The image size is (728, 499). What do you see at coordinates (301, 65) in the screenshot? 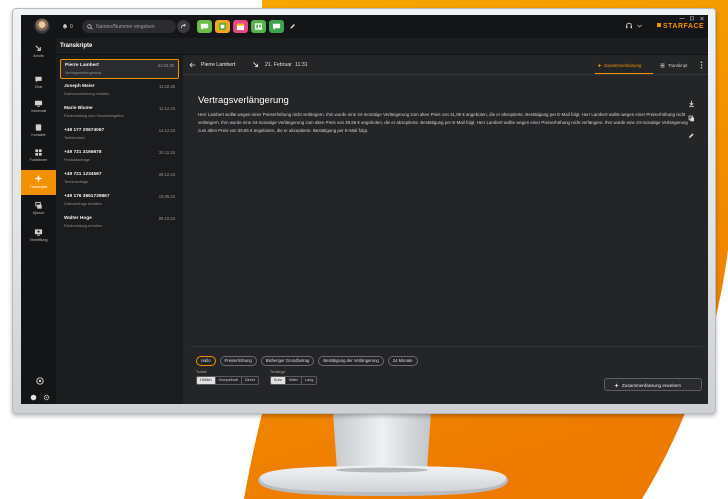
I see `call-time: 11:31` at bounding box center [301, 65].